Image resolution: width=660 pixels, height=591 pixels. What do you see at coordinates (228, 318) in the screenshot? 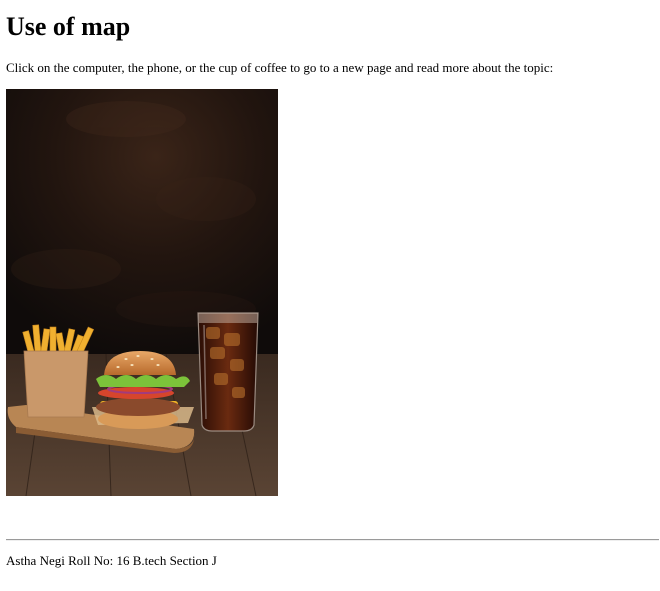
I see `cola-glass-rim` at bounding box center [228, 318].